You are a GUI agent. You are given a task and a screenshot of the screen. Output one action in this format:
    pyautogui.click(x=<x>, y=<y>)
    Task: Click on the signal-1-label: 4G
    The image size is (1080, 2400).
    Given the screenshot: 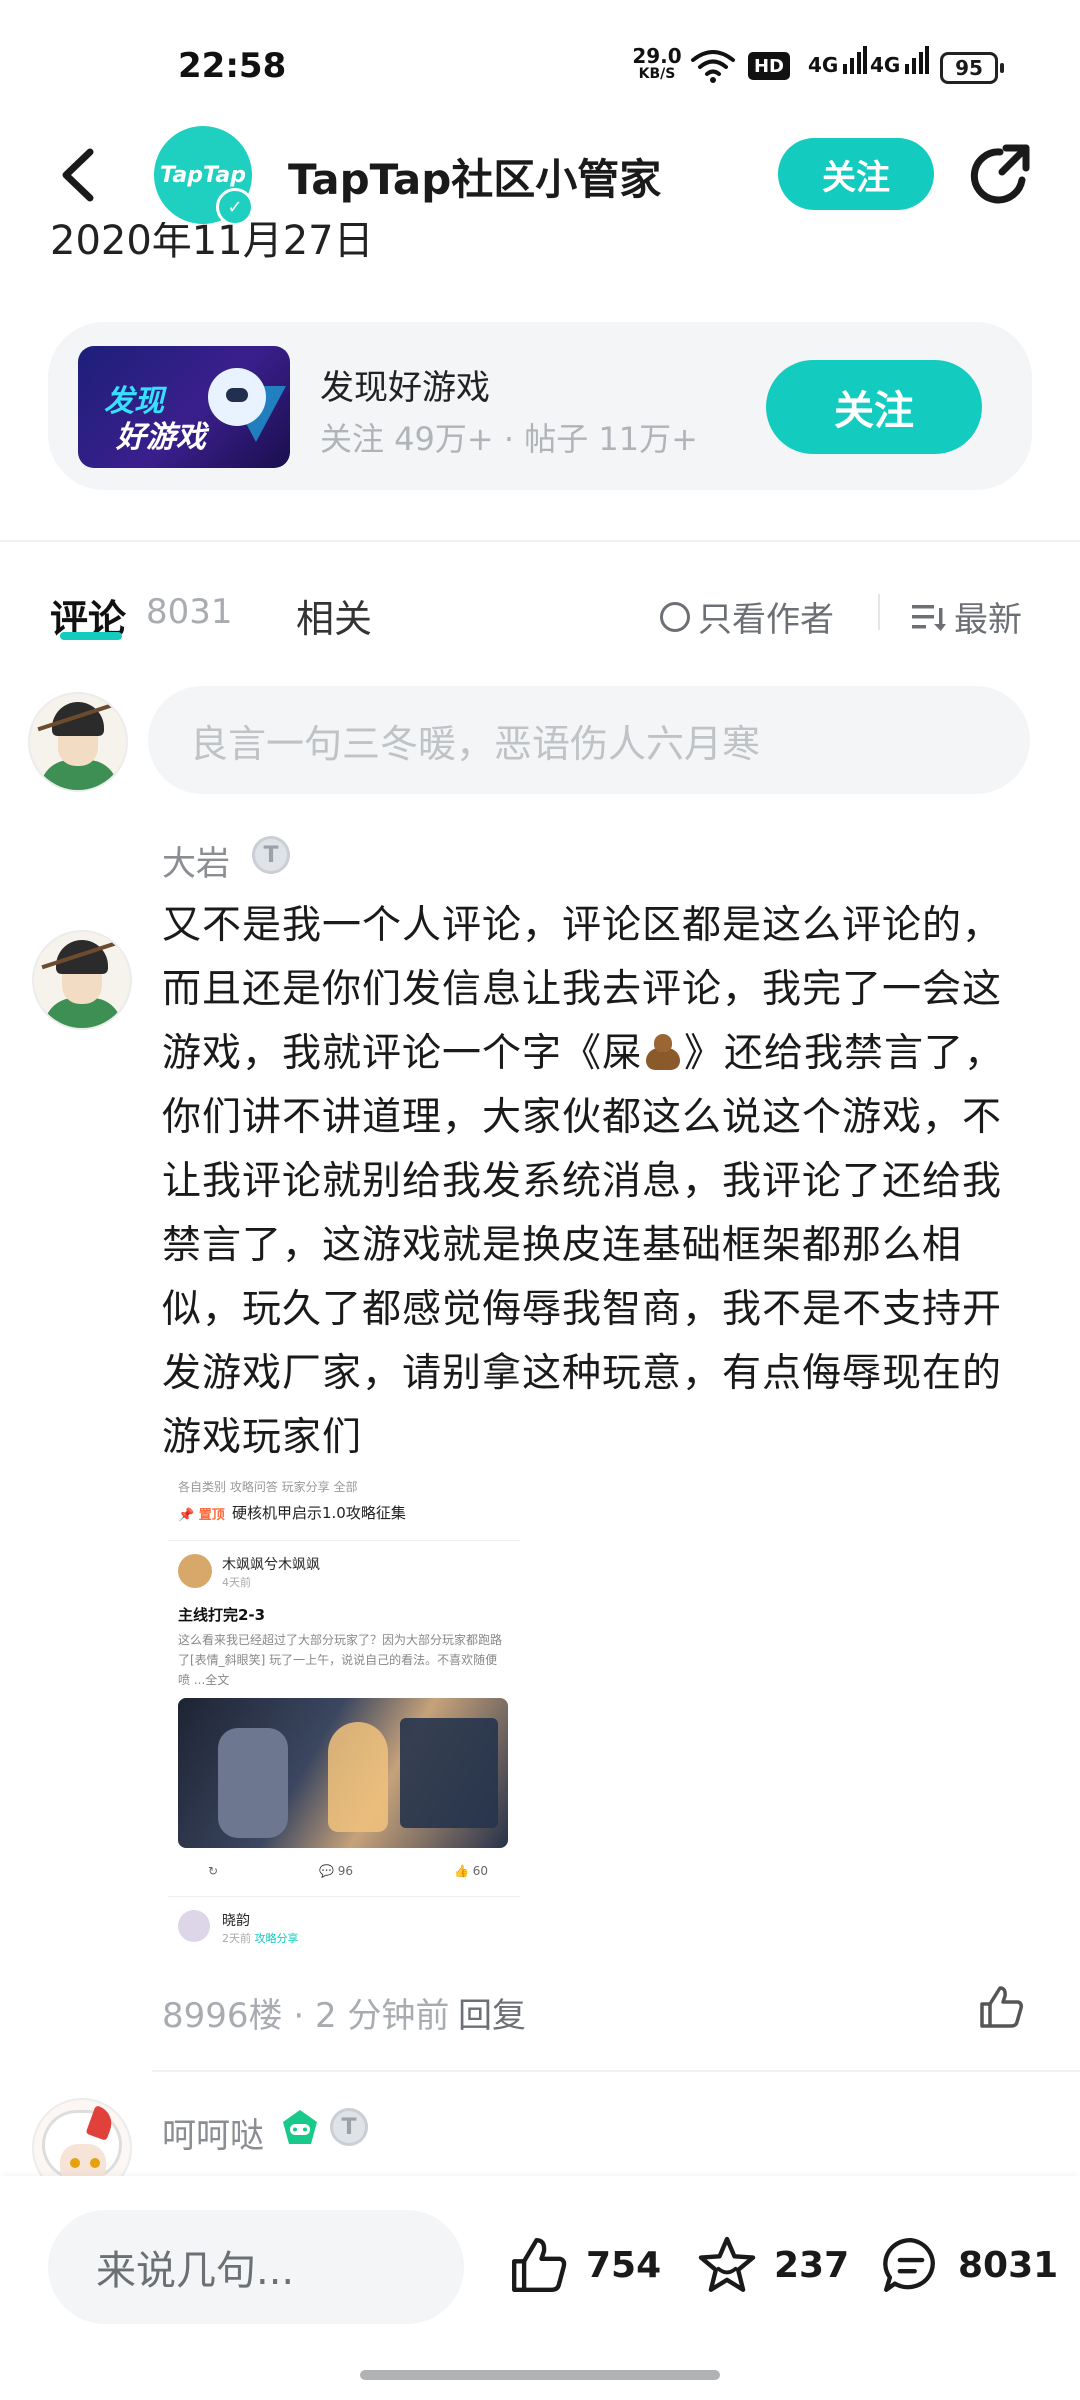 What is the action you would take?
    pyautogui.click(x=823, y=65)
    